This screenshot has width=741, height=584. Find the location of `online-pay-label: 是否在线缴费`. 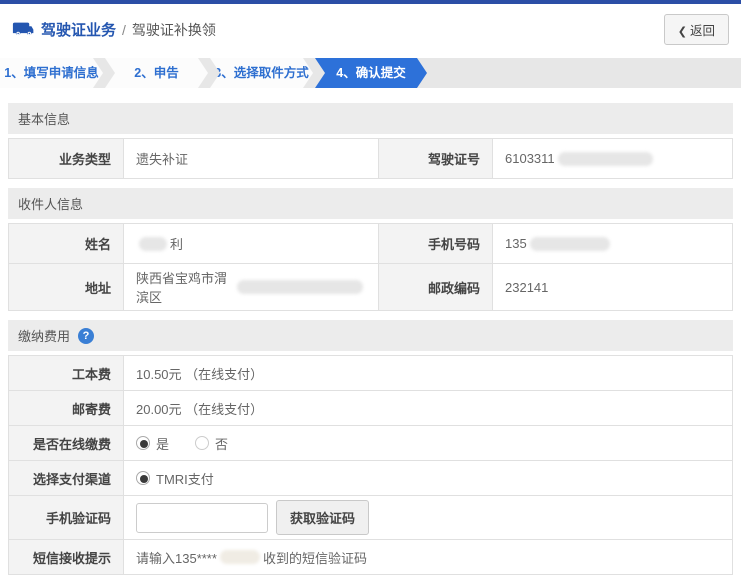

online-pay-label: 是否在线缴费 is located at coordinates (66, 443).